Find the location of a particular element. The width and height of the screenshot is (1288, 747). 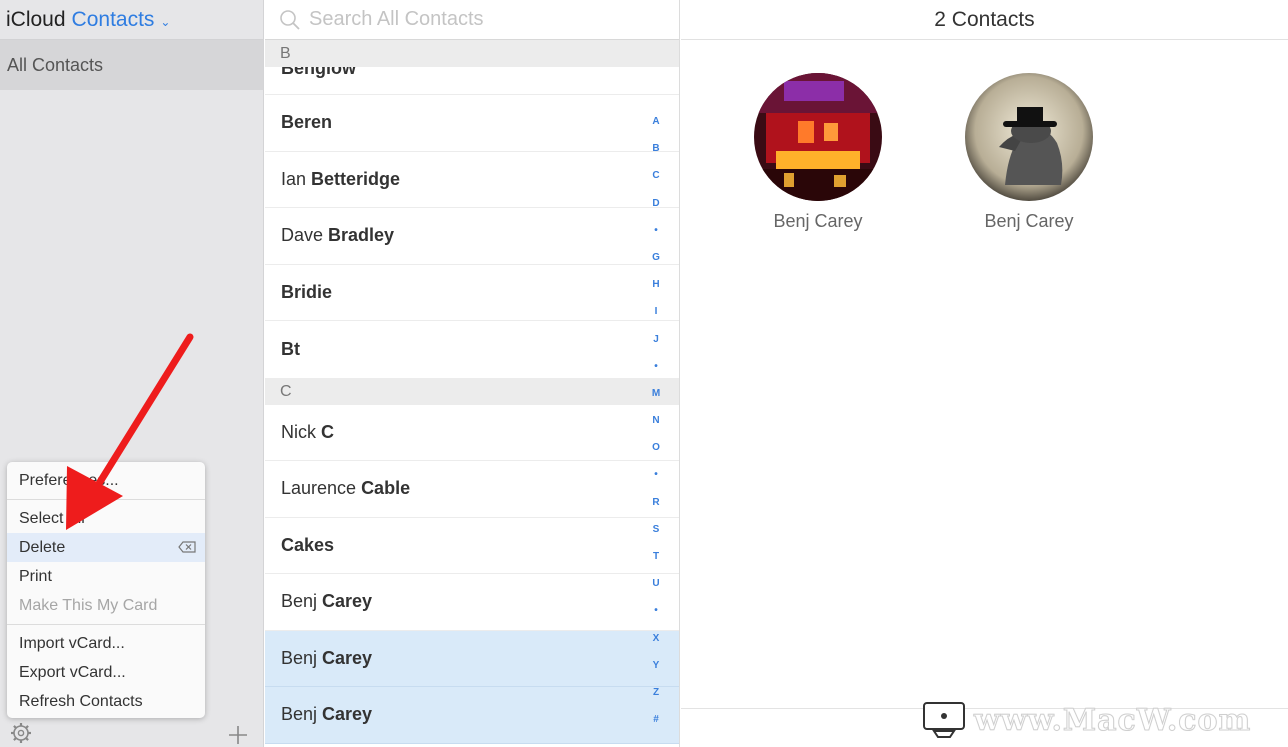

index-letter: O is located at coordinates (656, 451).